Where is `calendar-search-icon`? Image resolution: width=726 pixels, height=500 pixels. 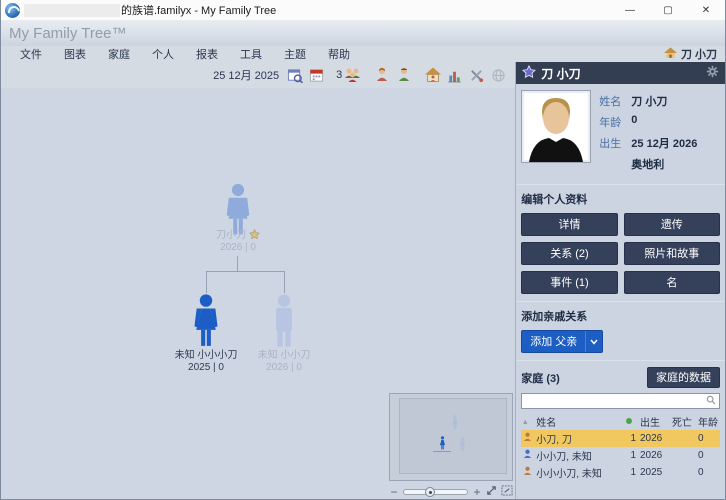
calendar-search-icon is located at coordinates (294, 75).